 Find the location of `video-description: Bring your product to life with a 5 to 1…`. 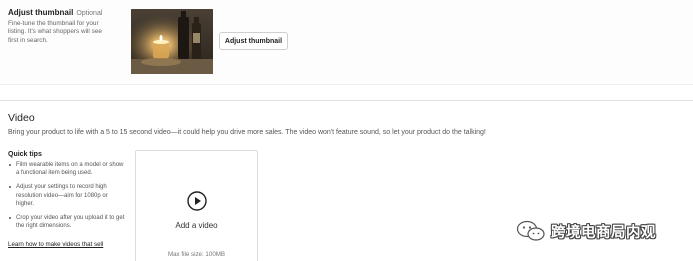

video-description: Bring your product to life with a 5 to 1… is located at coordinates (247, 132).